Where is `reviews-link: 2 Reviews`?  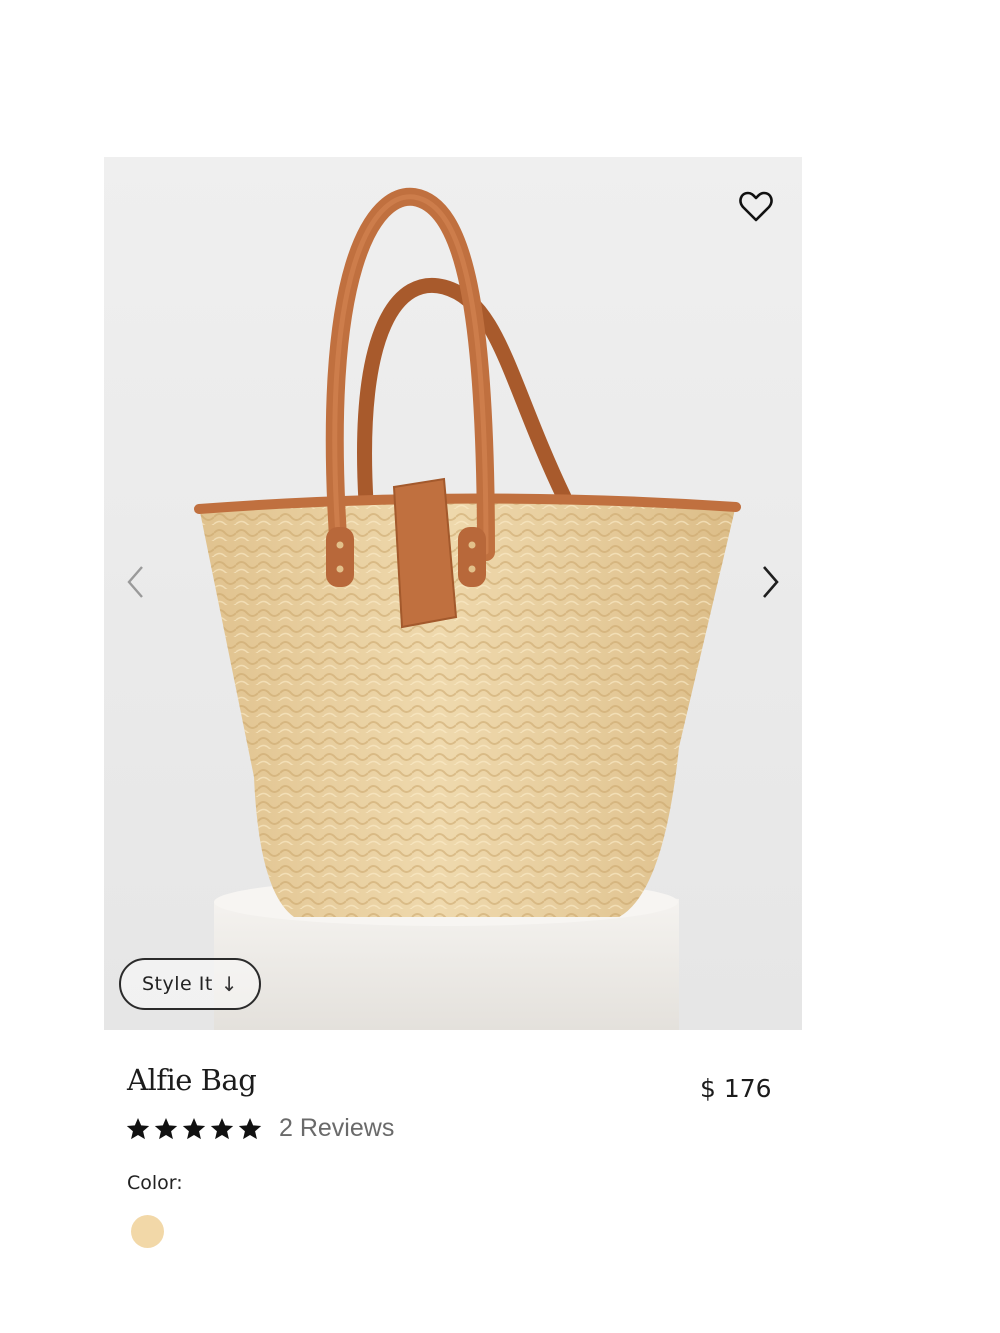 reviews-link: 2 Reviews is located at coordinates (336, 1128).